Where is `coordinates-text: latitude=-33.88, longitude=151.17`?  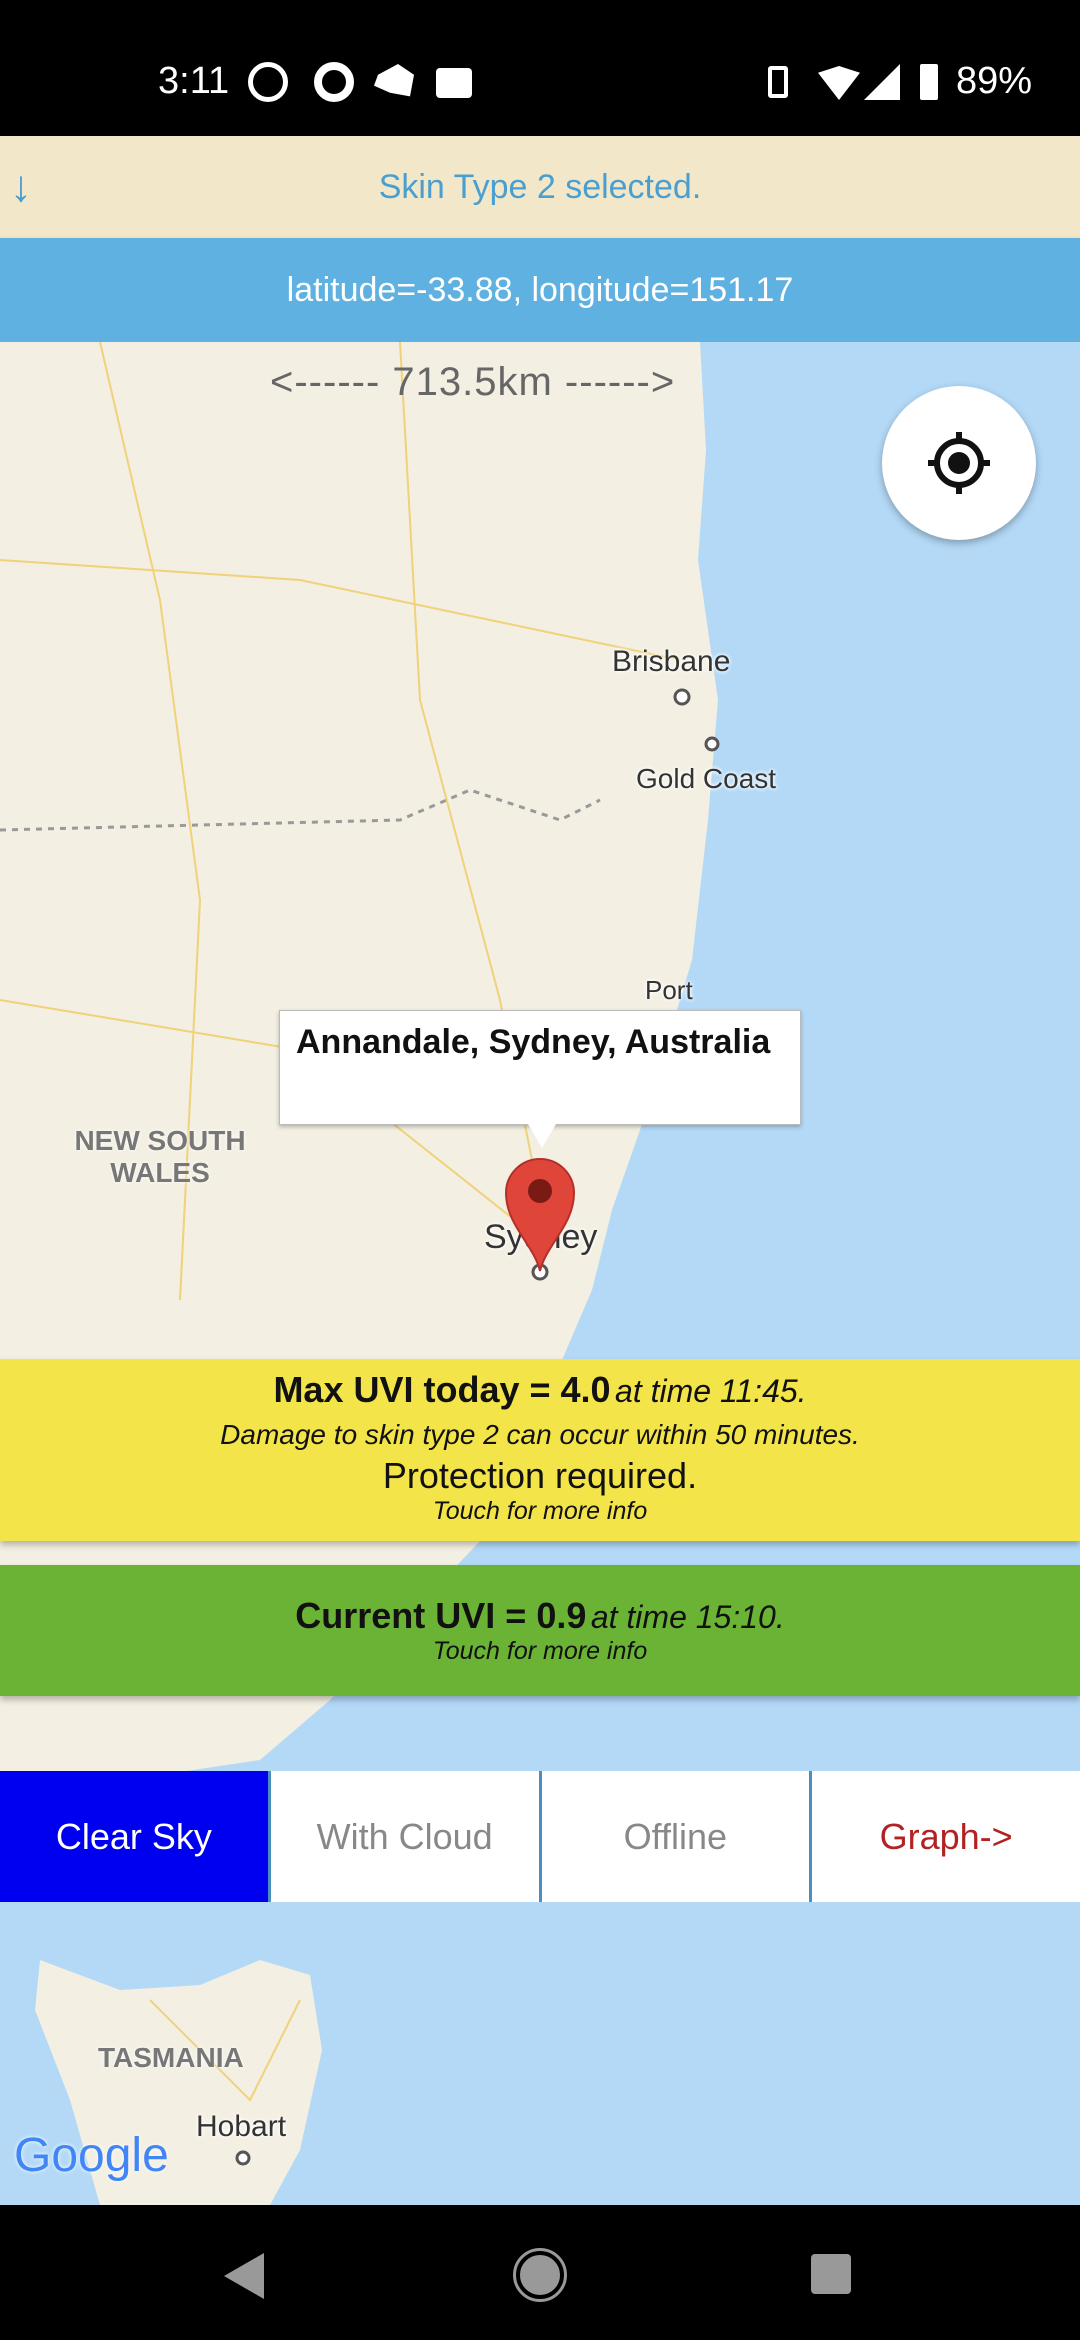 coordinates-text: latitude=-33.88, longitude=151.17 is located at coordinates (540, 290).